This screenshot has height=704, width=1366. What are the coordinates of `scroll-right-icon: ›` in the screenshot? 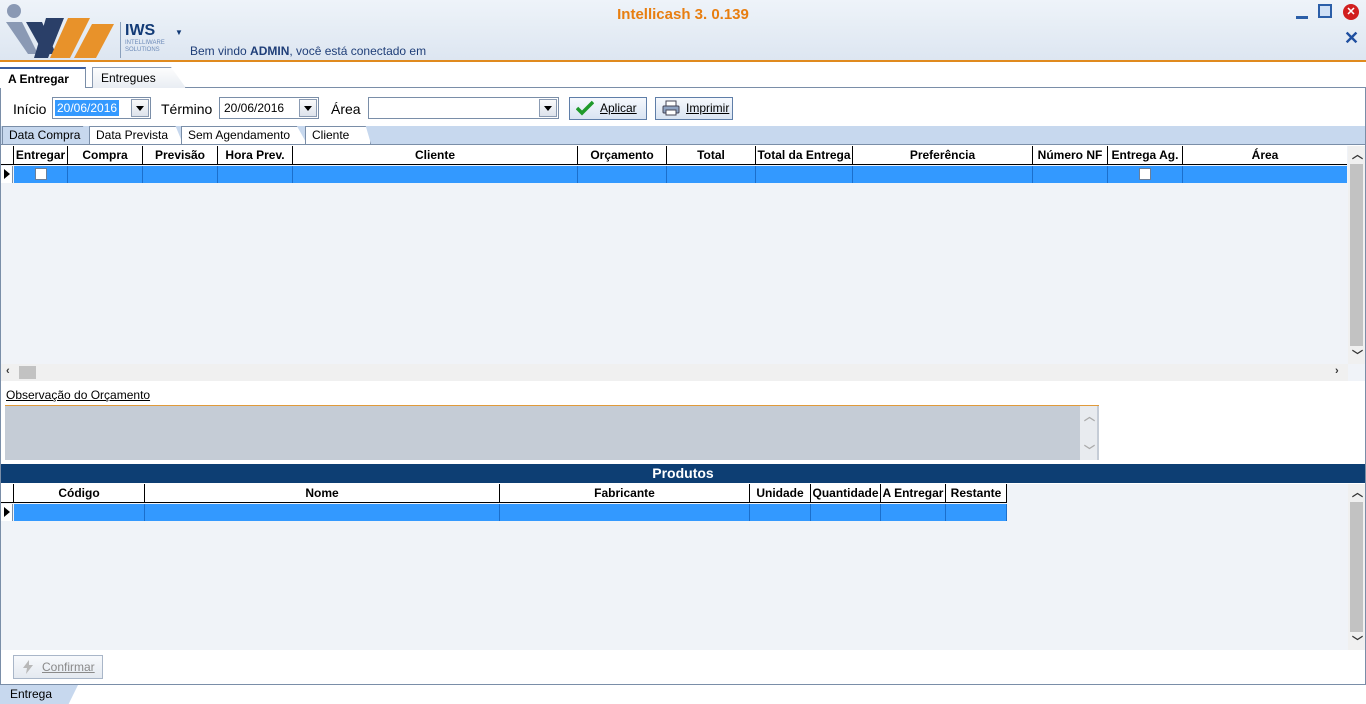 It's located at (1337, 371).